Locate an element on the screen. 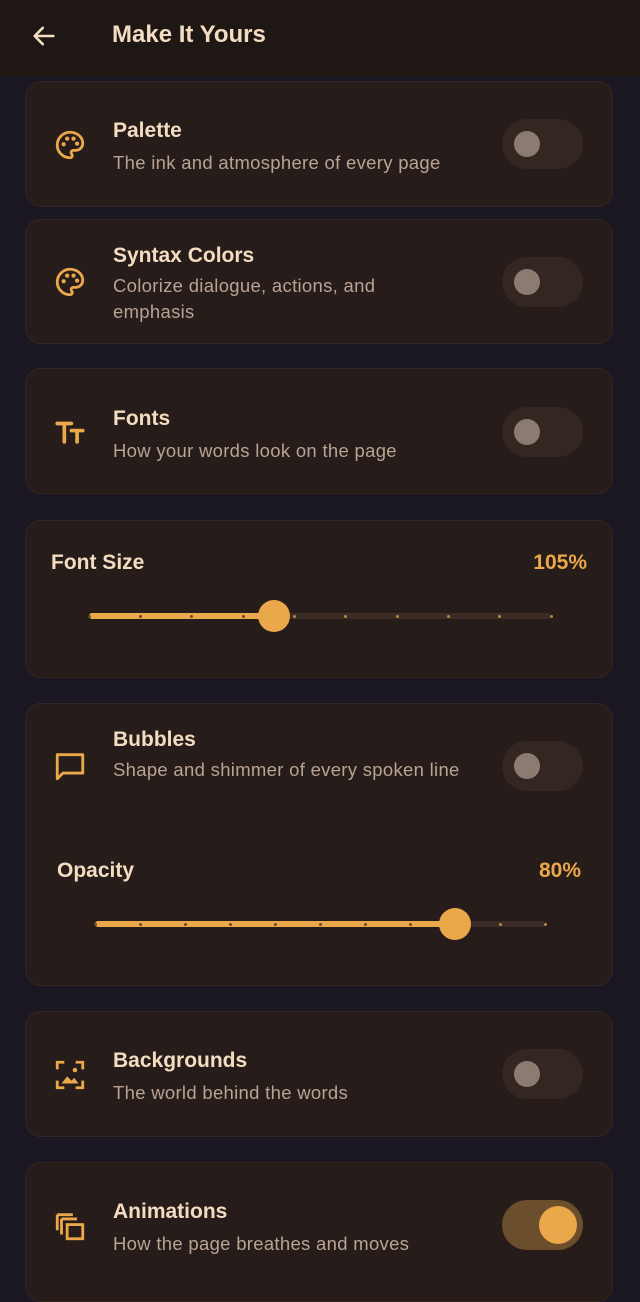 The height and width of the screenshot is (1302, 640). back-button is located at coordinates (44, 36).